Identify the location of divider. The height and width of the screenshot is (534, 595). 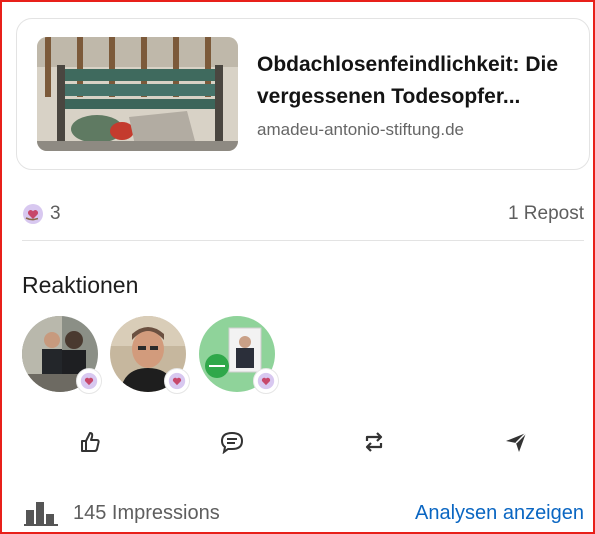
(303, 240).